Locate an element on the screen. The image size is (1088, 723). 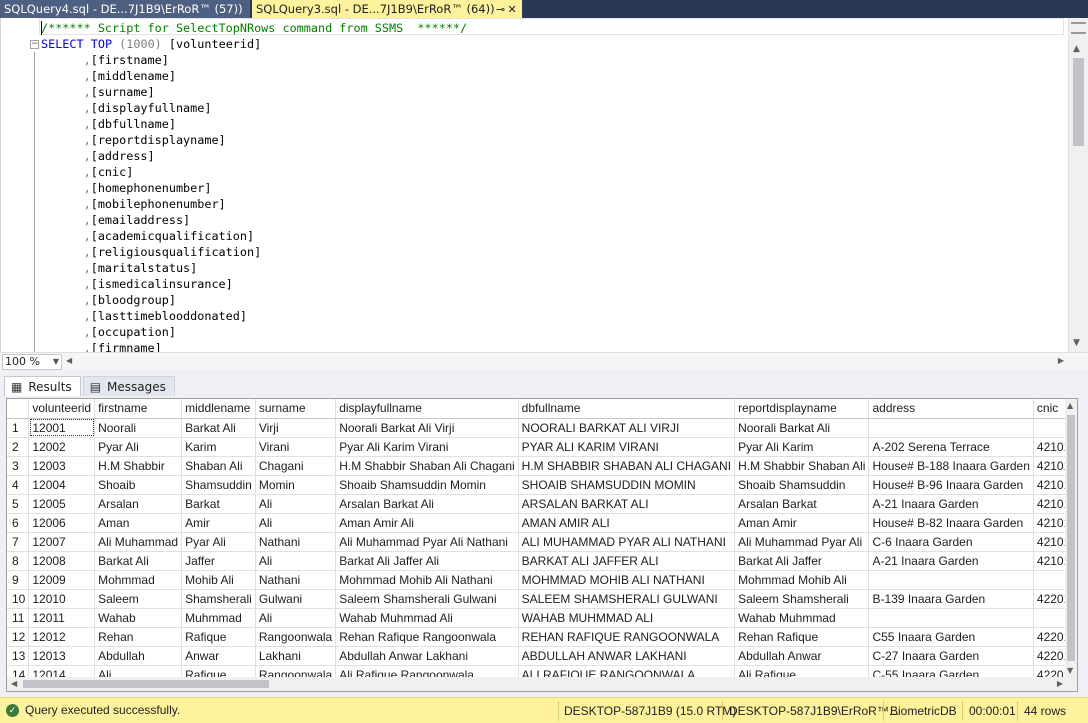
table-cell: BARKAT ALI JAFFER ALI is located at coordinates (626, 560).